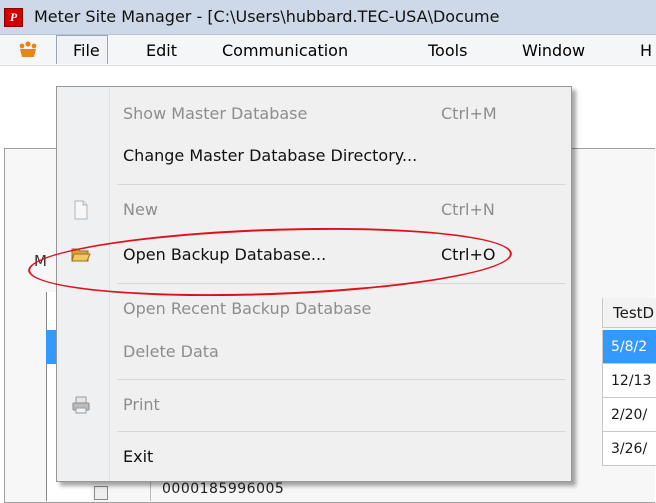 The height and width of the screenshot is (503, 656). Describe the element at coordinates (468, 209) in the screenshot. I see `menu-item-shortcut: Ctrl+N` at that location.